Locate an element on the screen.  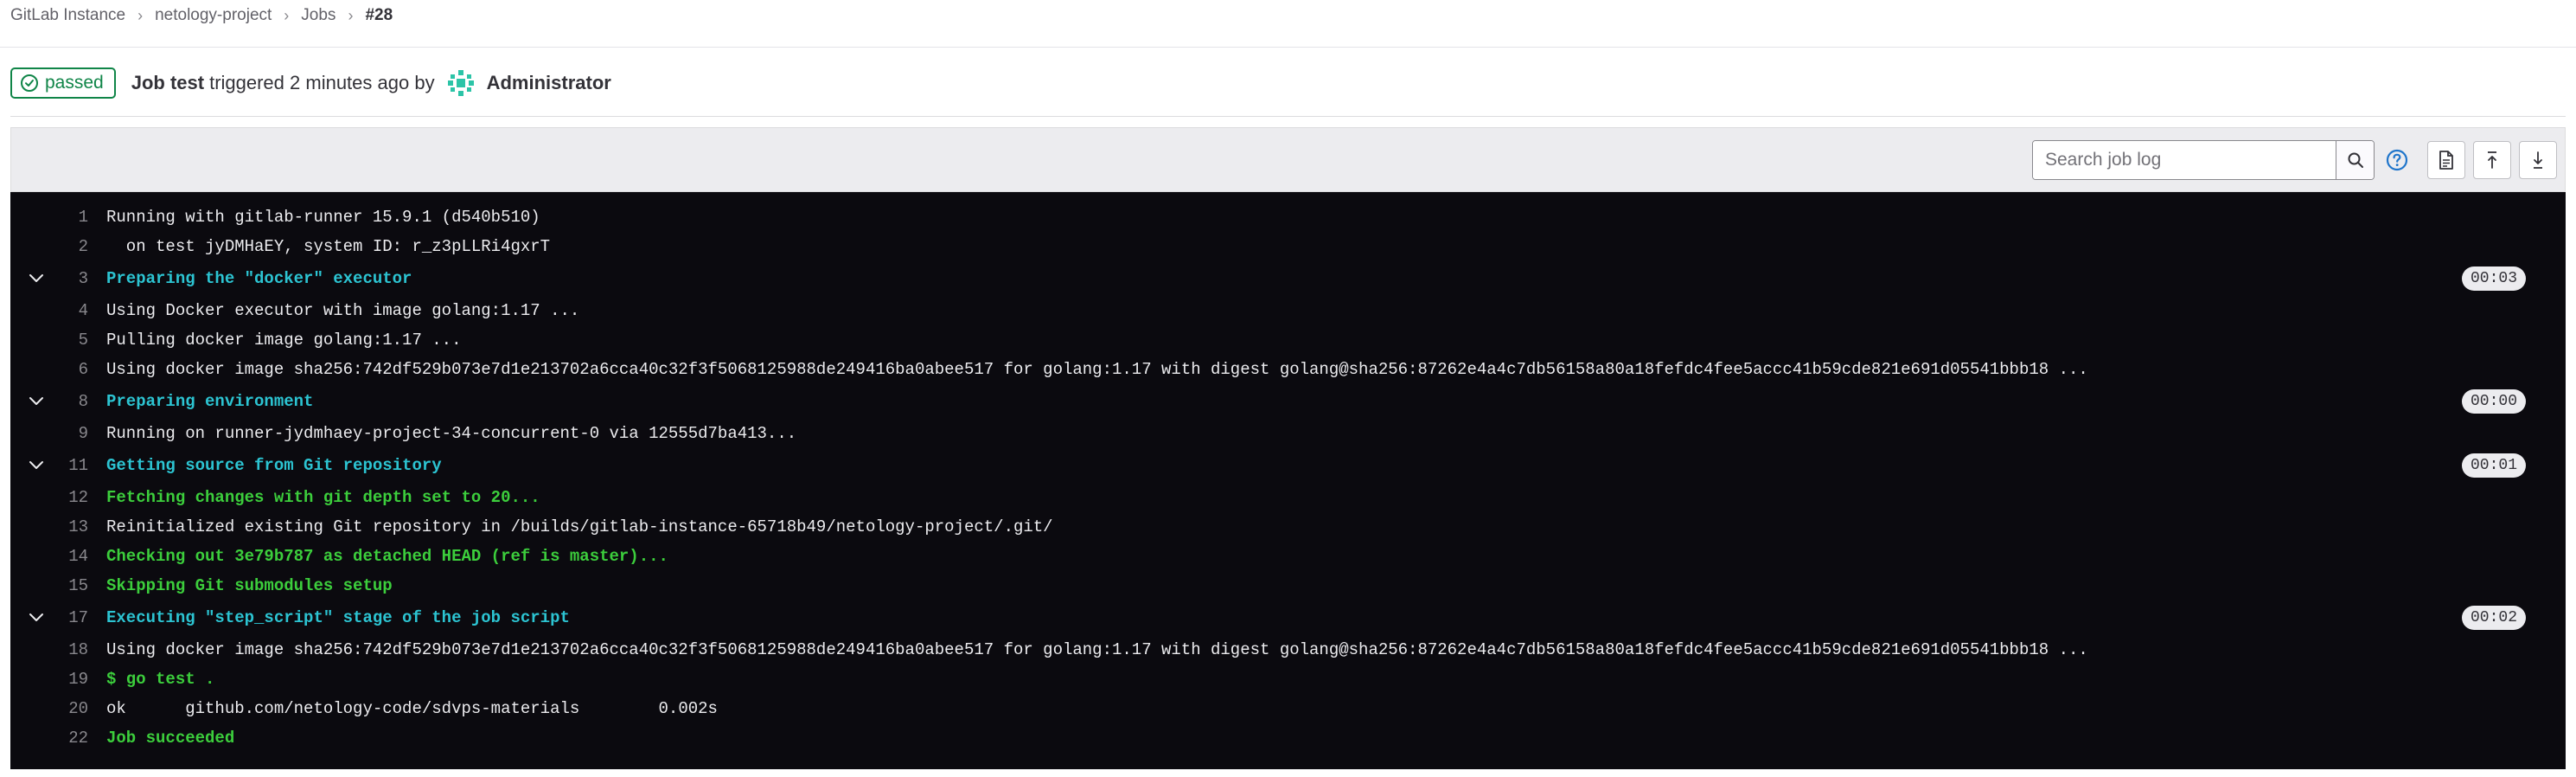
log-line-number: 8 is located at coordinates (49, 401).